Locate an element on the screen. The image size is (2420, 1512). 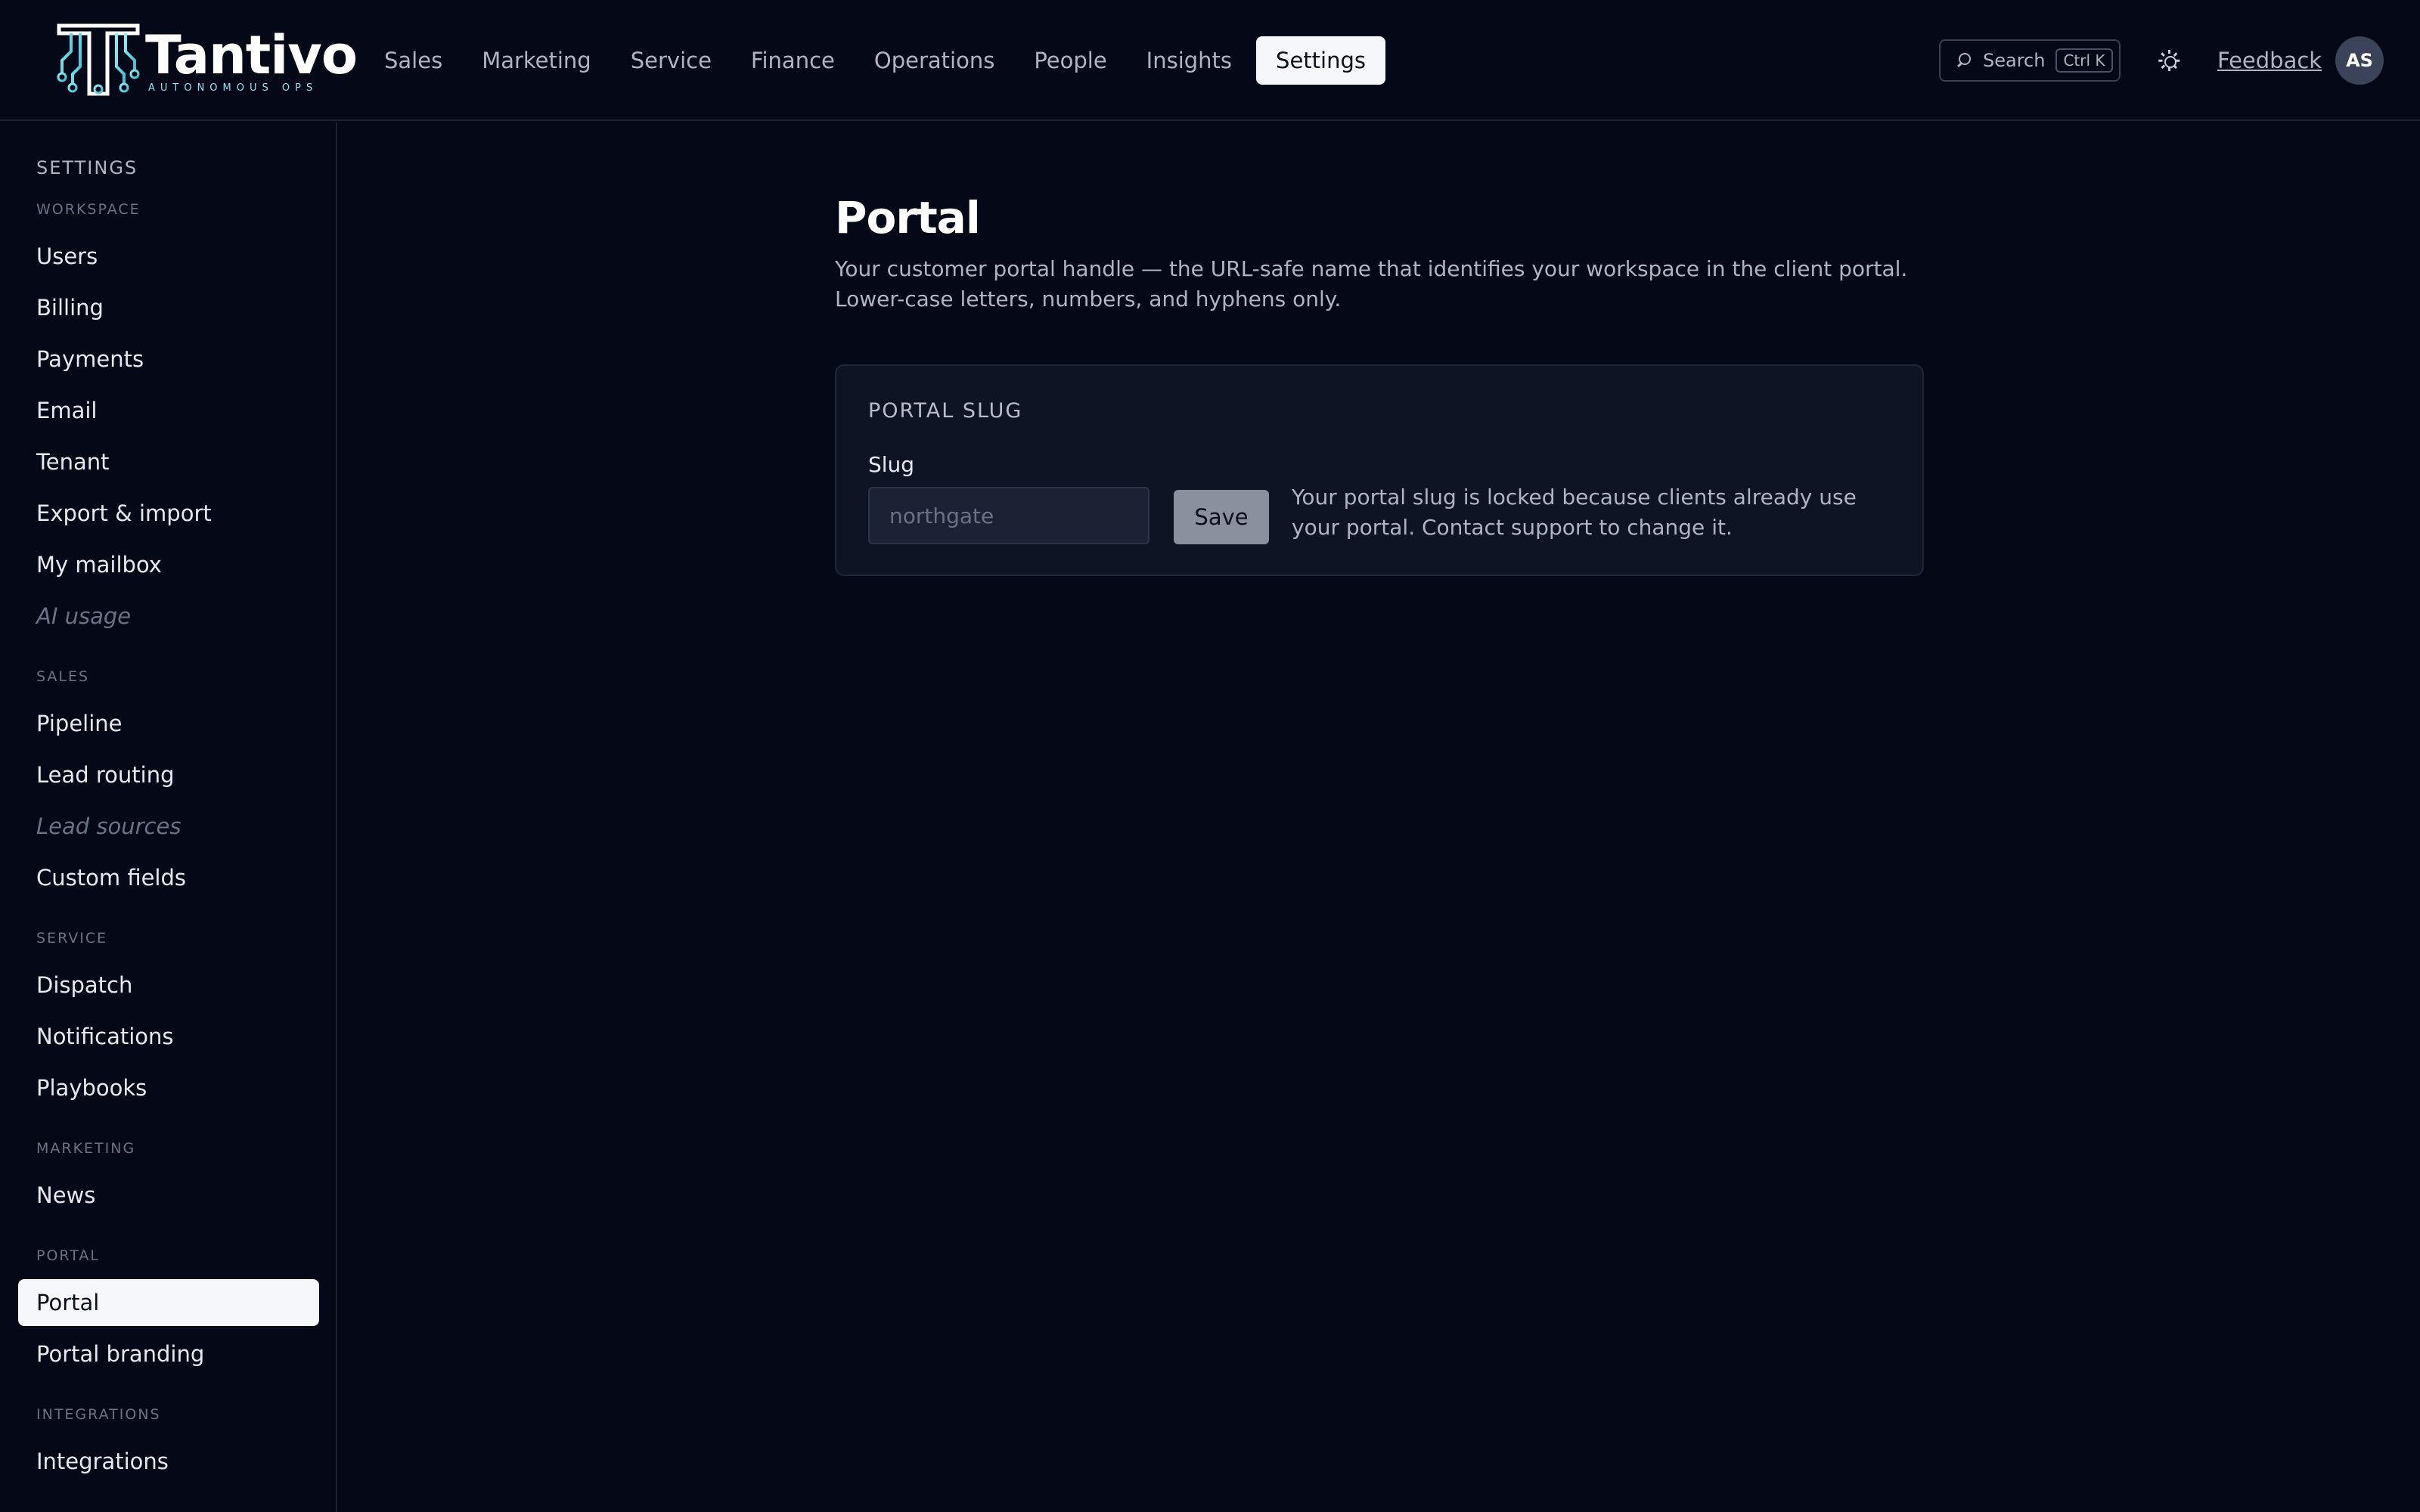
sidebar-item-playbooks: Playbooks is located at coordinates (168, 1087).